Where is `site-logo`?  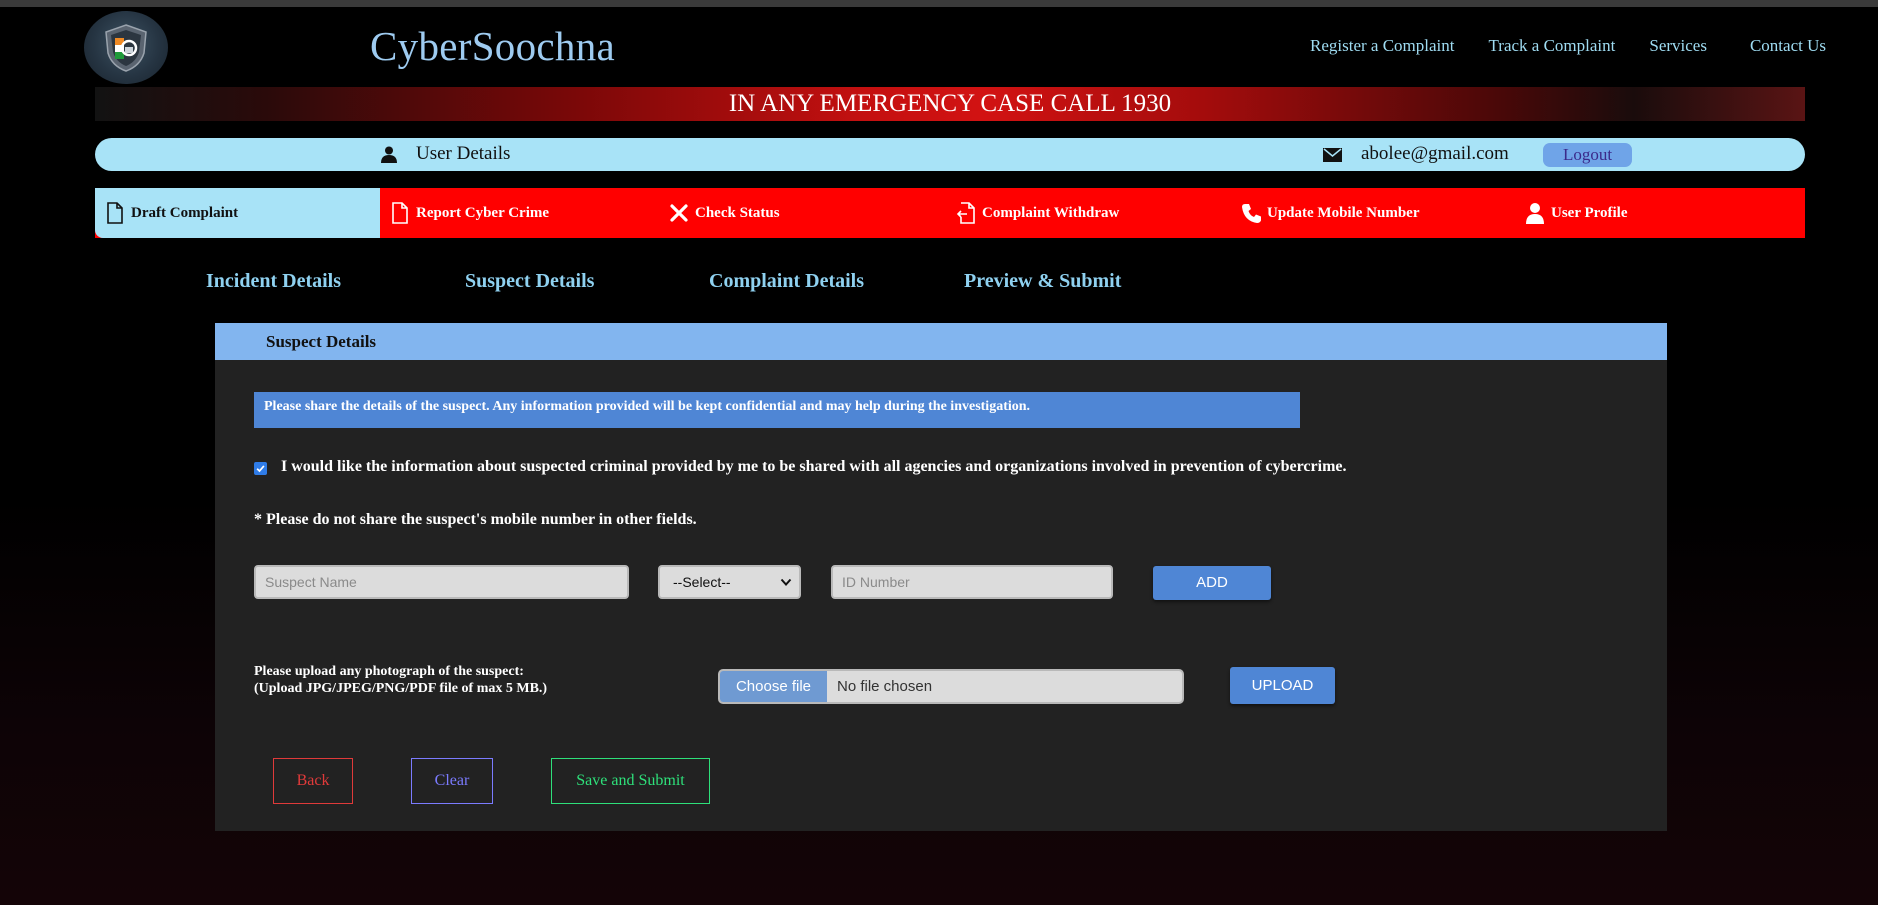
site-logo is located at coordinates (126, 47).